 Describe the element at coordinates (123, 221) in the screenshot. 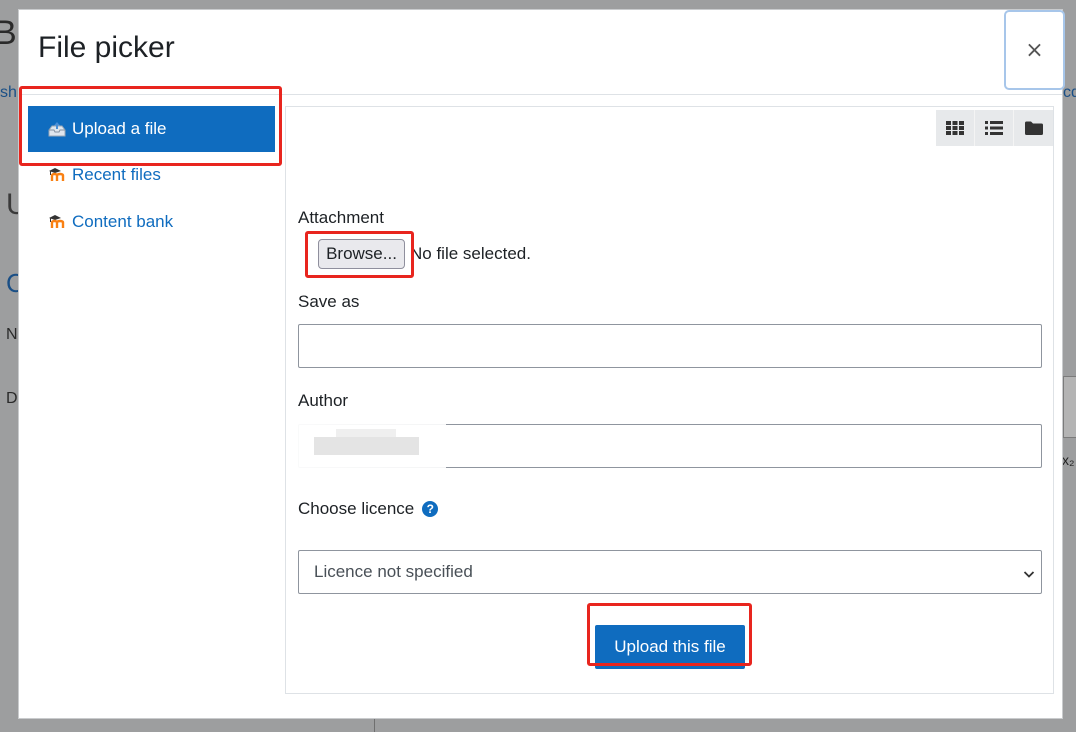

I see `sidebar-item-label: Content bank` at that location.